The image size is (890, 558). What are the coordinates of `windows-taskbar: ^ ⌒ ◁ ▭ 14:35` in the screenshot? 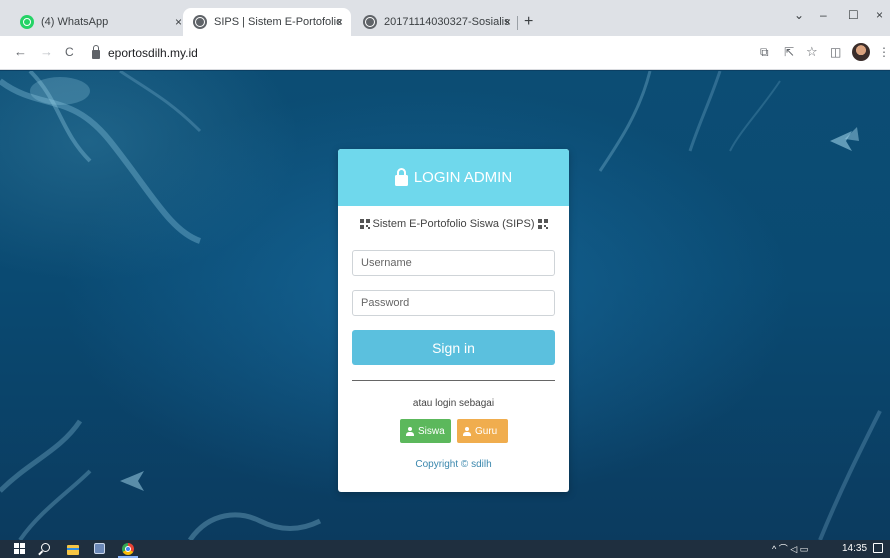 It's located at (445, 549).